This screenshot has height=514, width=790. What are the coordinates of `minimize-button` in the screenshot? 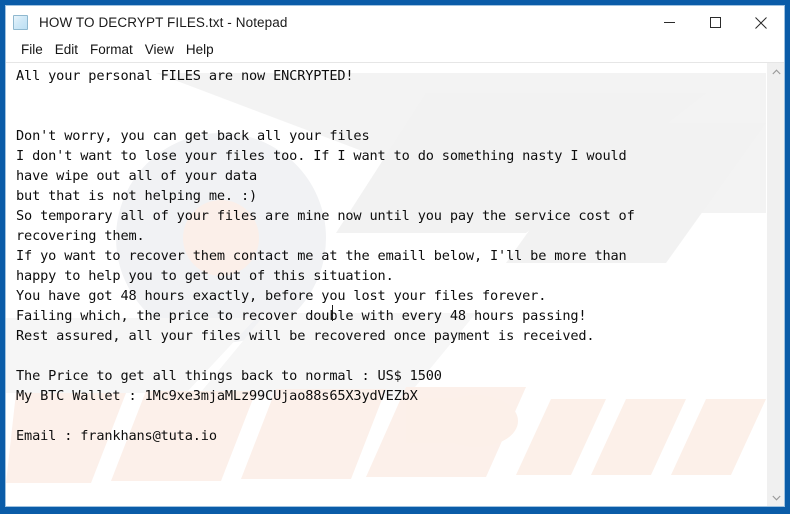 It's located at (669, 22).